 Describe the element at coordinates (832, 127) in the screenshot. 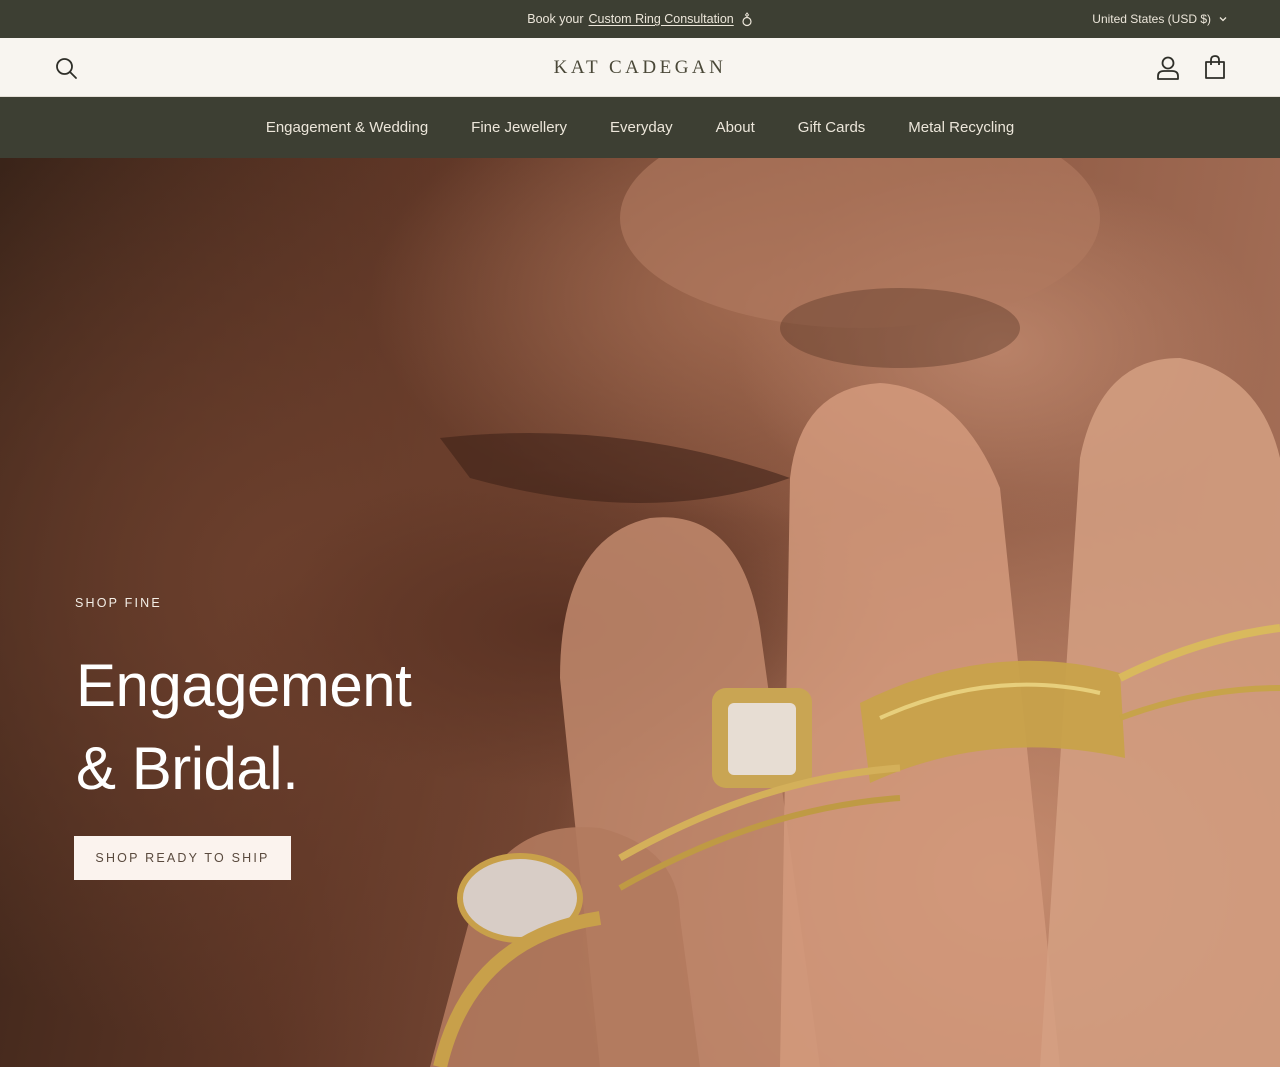

I see `nav-item-gift-cards: Gift Cards` at that location.